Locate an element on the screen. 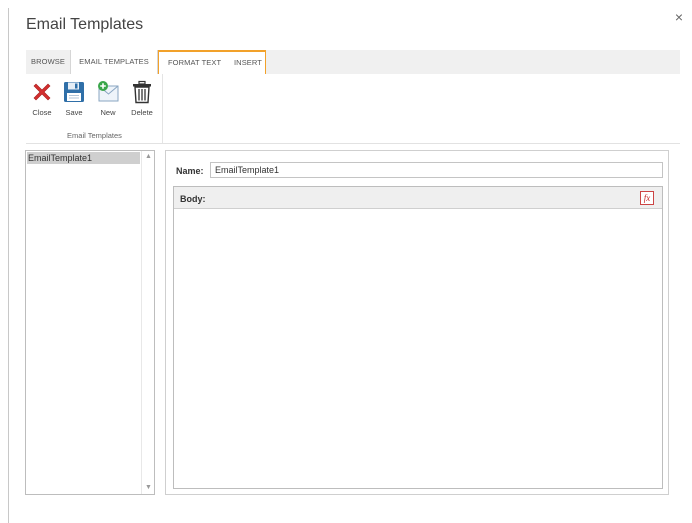 The image size is (692, 523). trash-can-icon is located at coordinates (142, 92).